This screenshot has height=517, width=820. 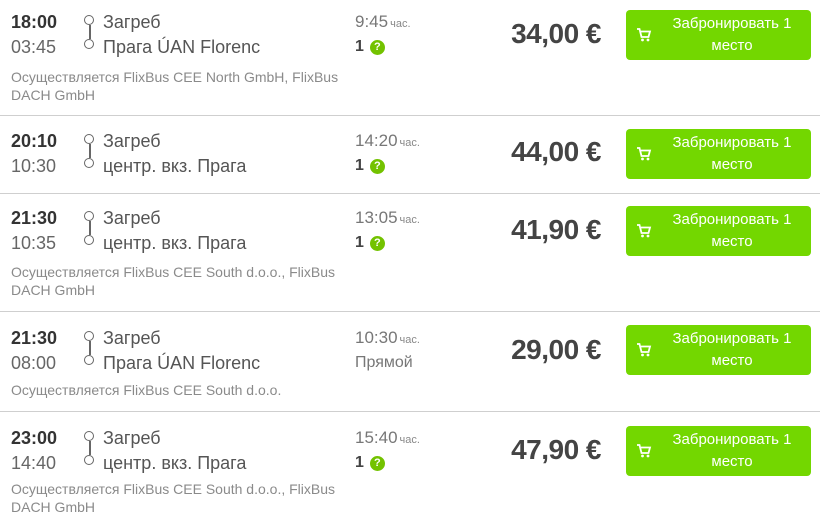 What do you see at coordinates (34, 47) in the screenshot?
I see `arrival-time: 03:45` at bounding box center [34, 47].